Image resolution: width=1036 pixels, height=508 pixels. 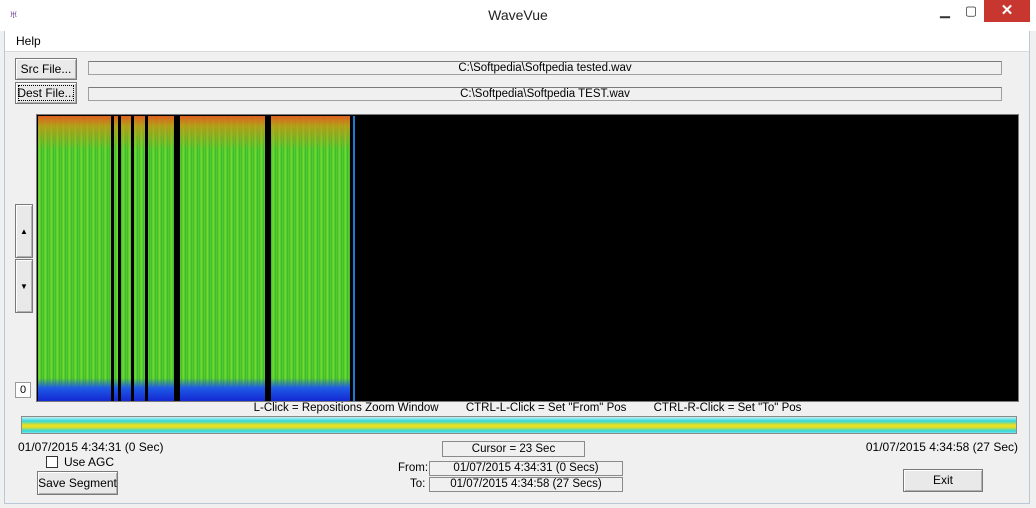 What do you see at coordinates (28, 41) in the screenshot?
I see `menu-help: Help` at bounding box center [28, 41].